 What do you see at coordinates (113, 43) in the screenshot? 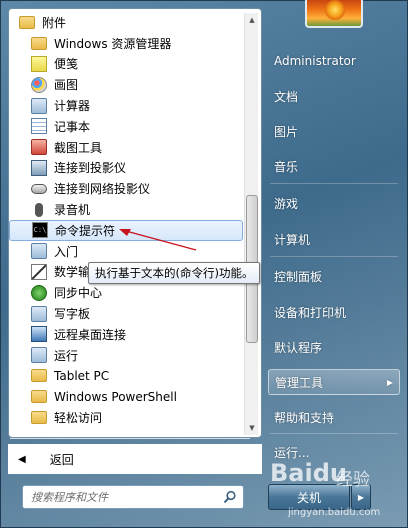
I see `program-label: Windows 资源管理器` at bounding box center [113, 43].